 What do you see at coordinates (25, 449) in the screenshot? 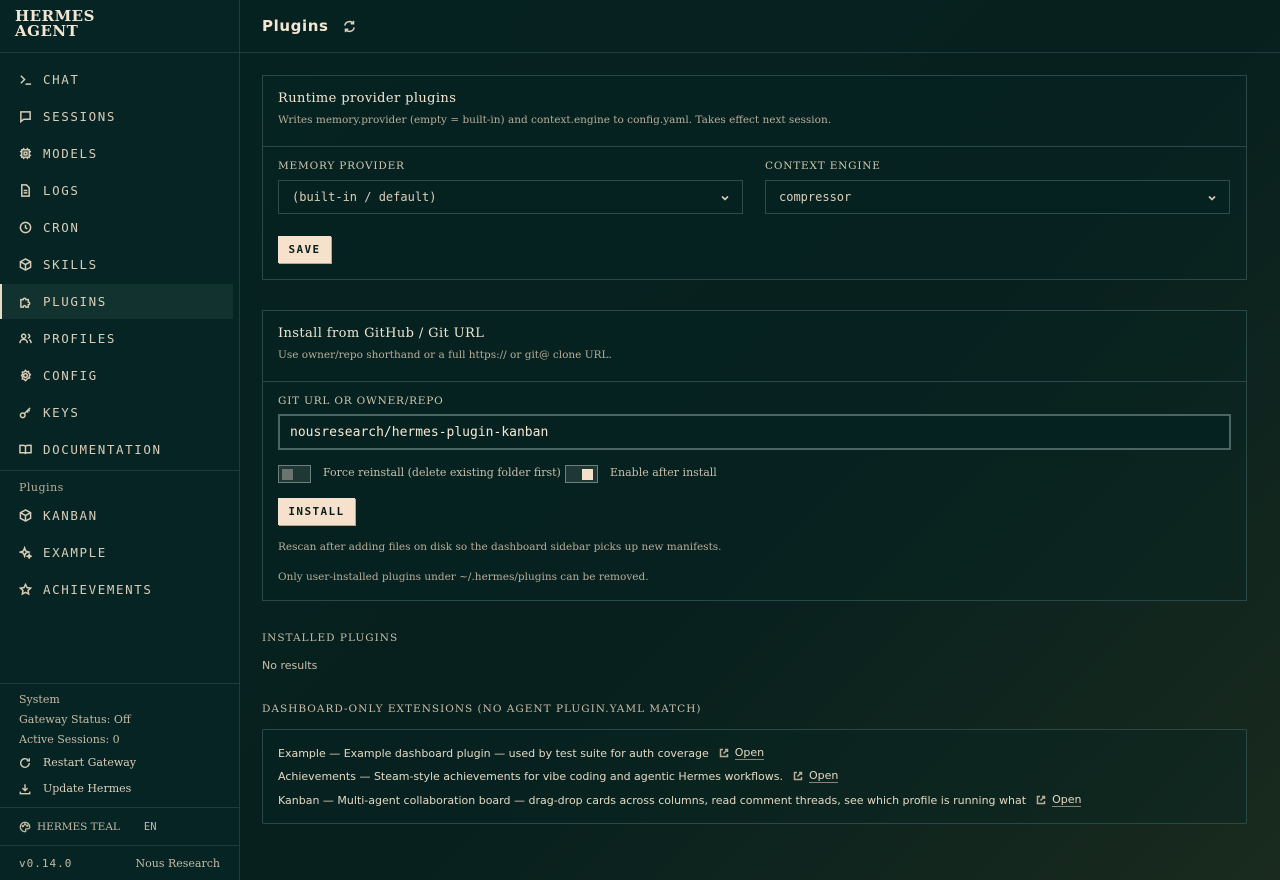
I see `book-open-icon` at bounding box center [25, 449].